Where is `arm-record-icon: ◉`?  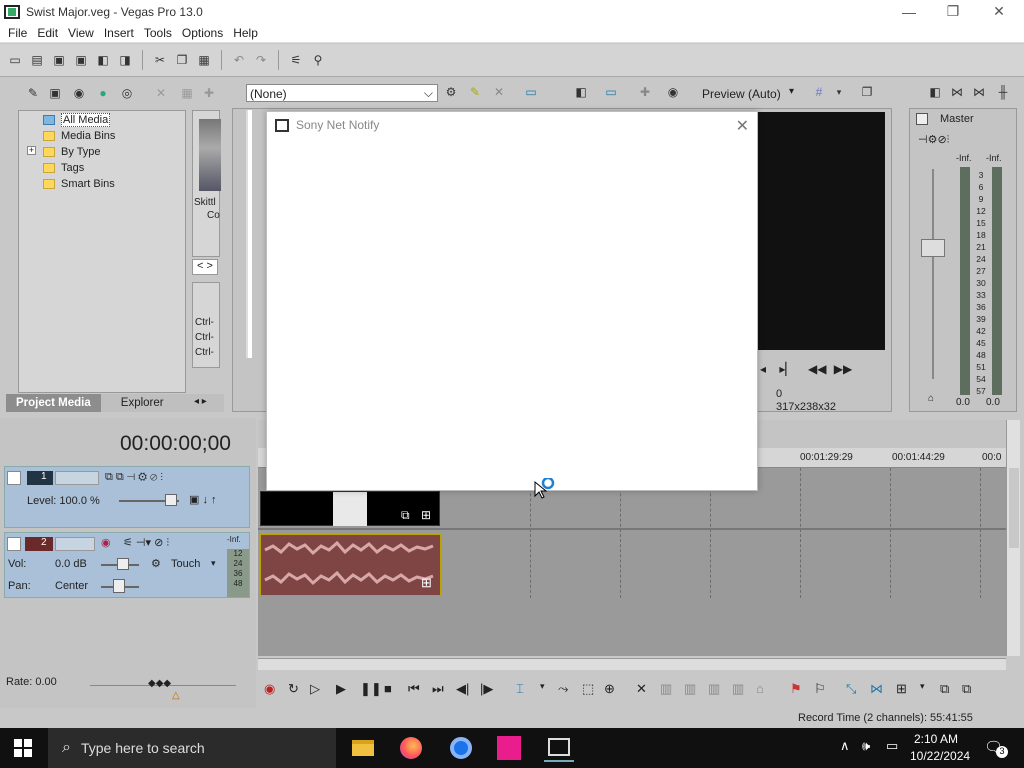
arm-record-icon: ◉ is located at coordinates (106, 542).